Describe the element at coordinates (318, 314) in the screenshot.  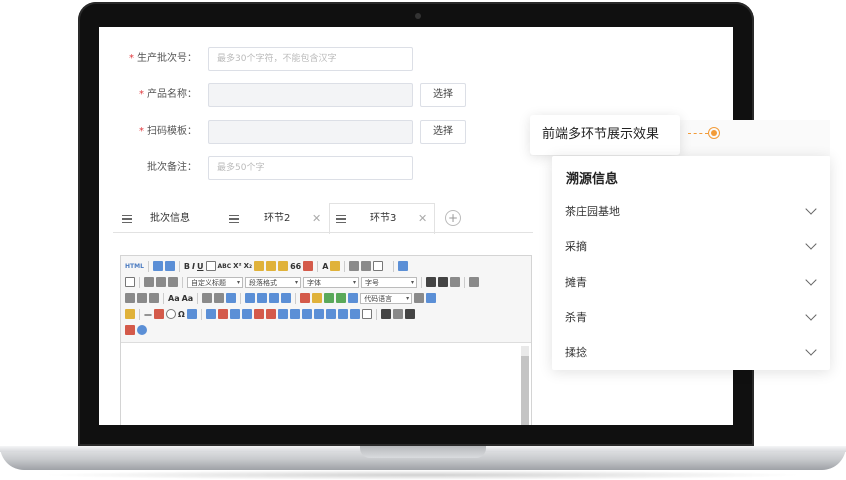
I see `merge-down-icon` at that location.